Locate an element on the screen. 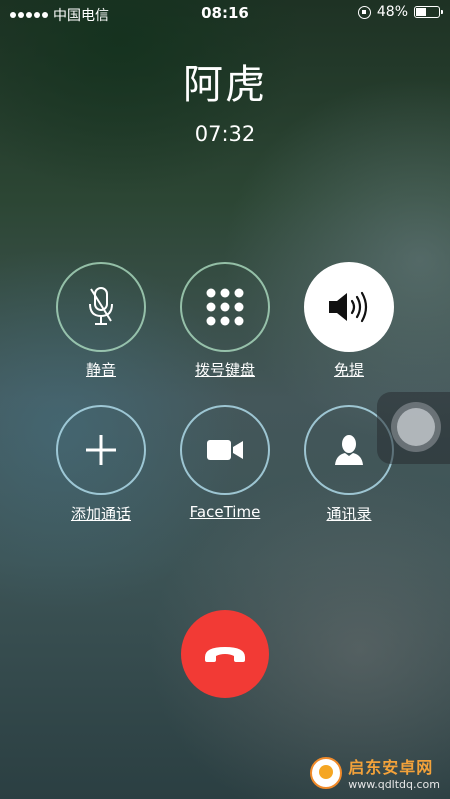  contact-name: 阿虎 is located at coordinates (225, 85).